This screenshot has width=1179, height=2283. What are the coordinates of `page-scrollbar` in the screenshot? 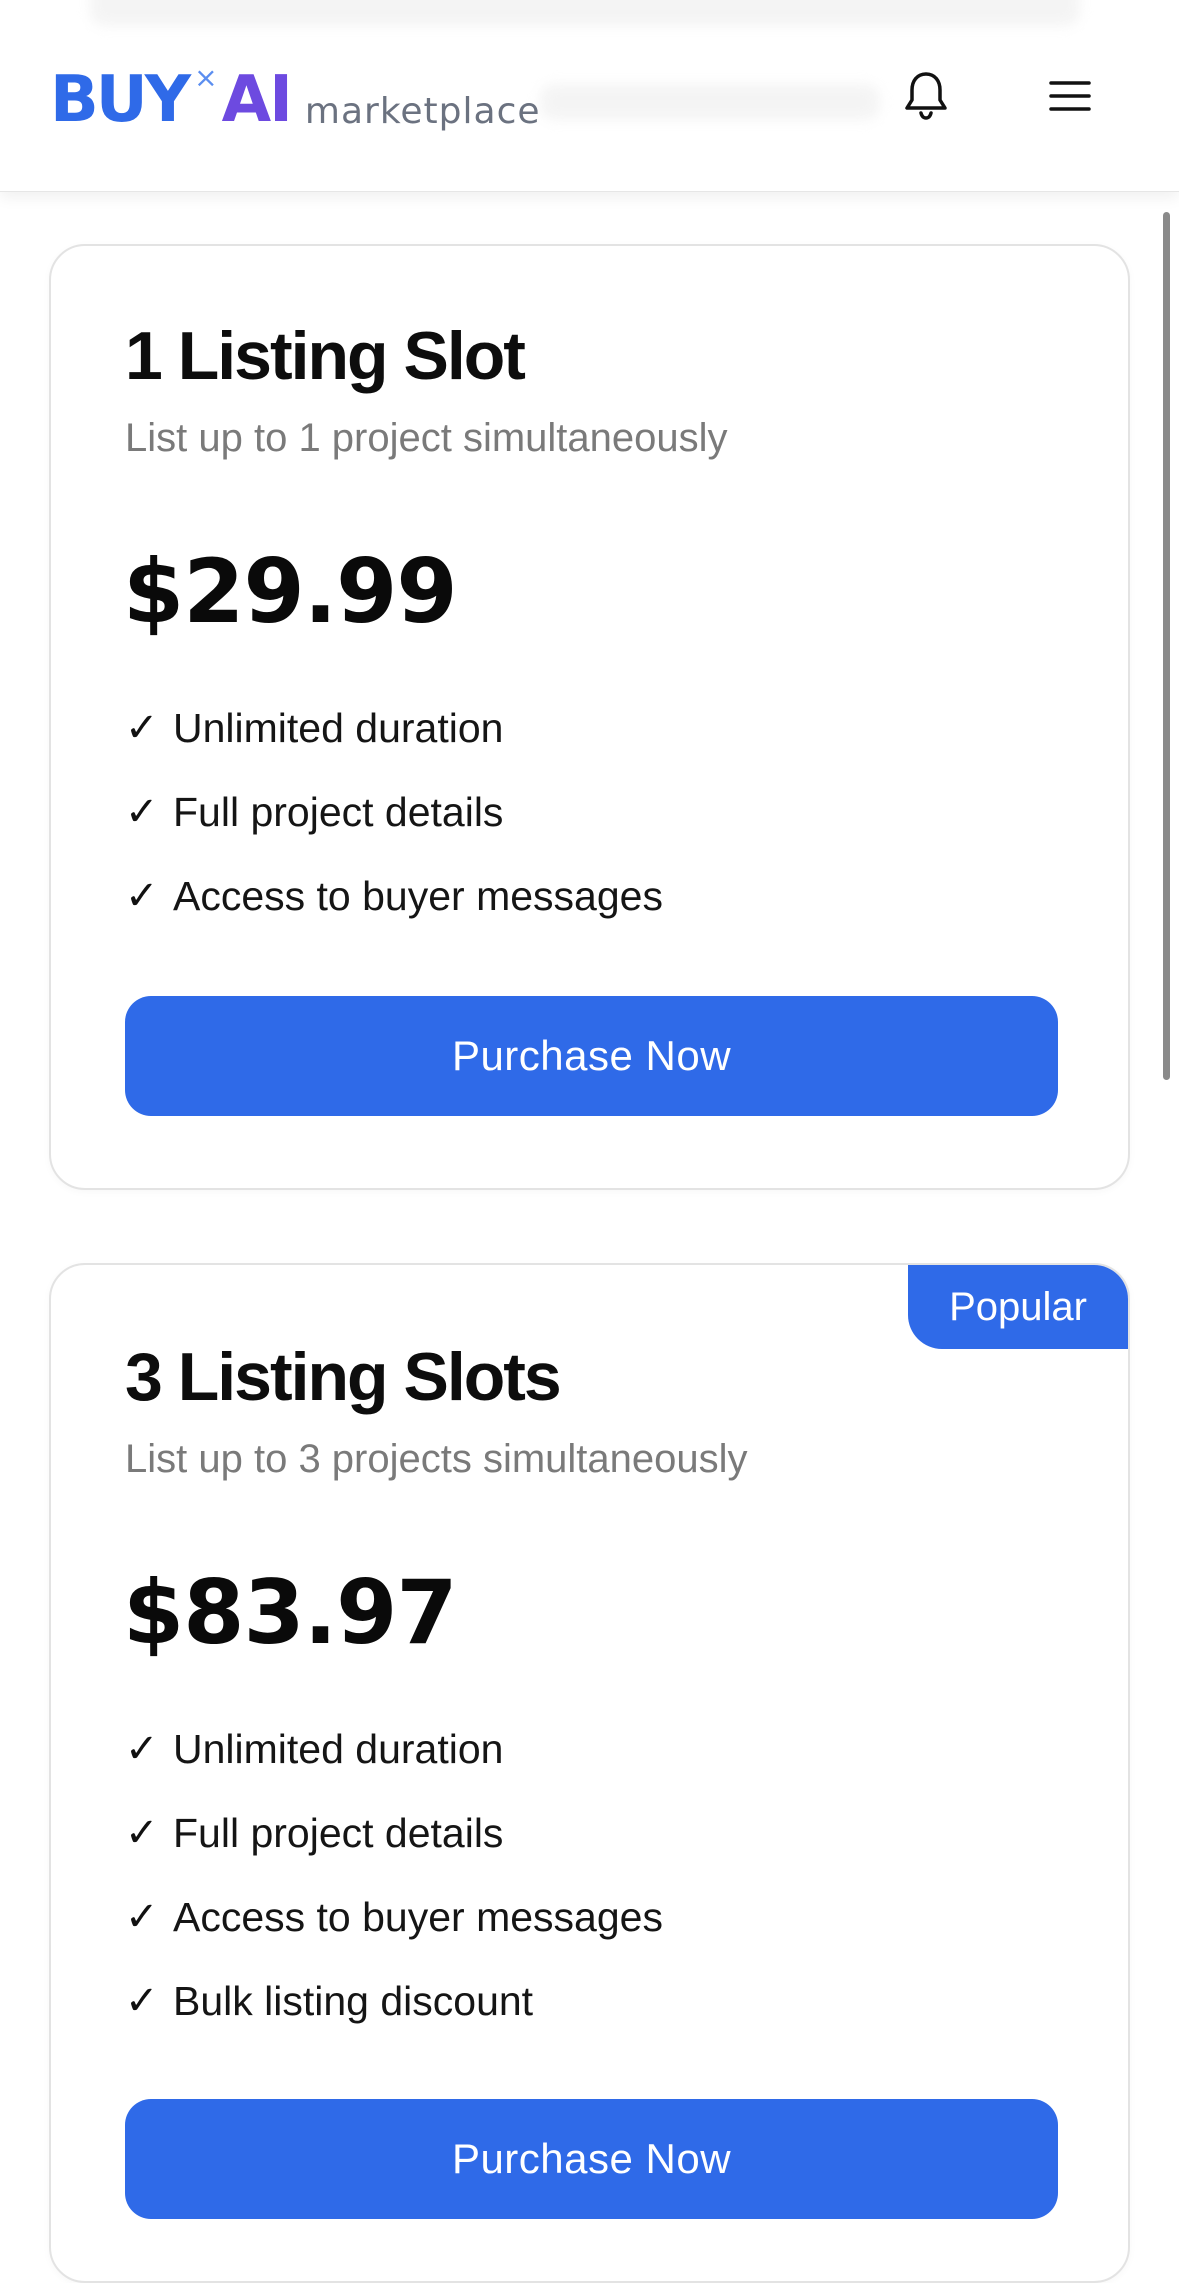 It's located at (1166, 646).